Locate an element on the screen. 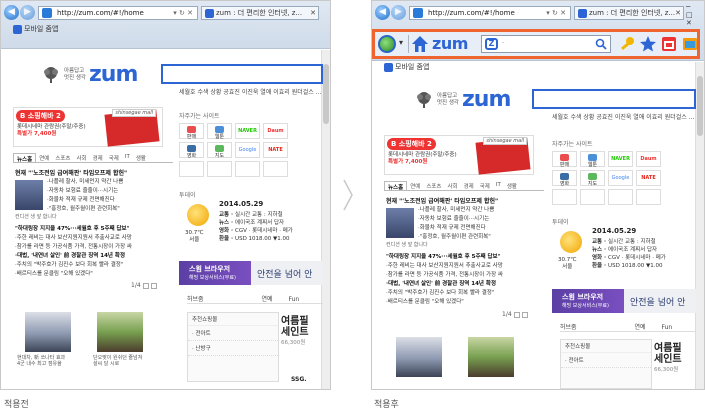 The height and width of the screenshot is (413, 705). window-controls: ─ □ ✕ is located at coordinates (695, 15).